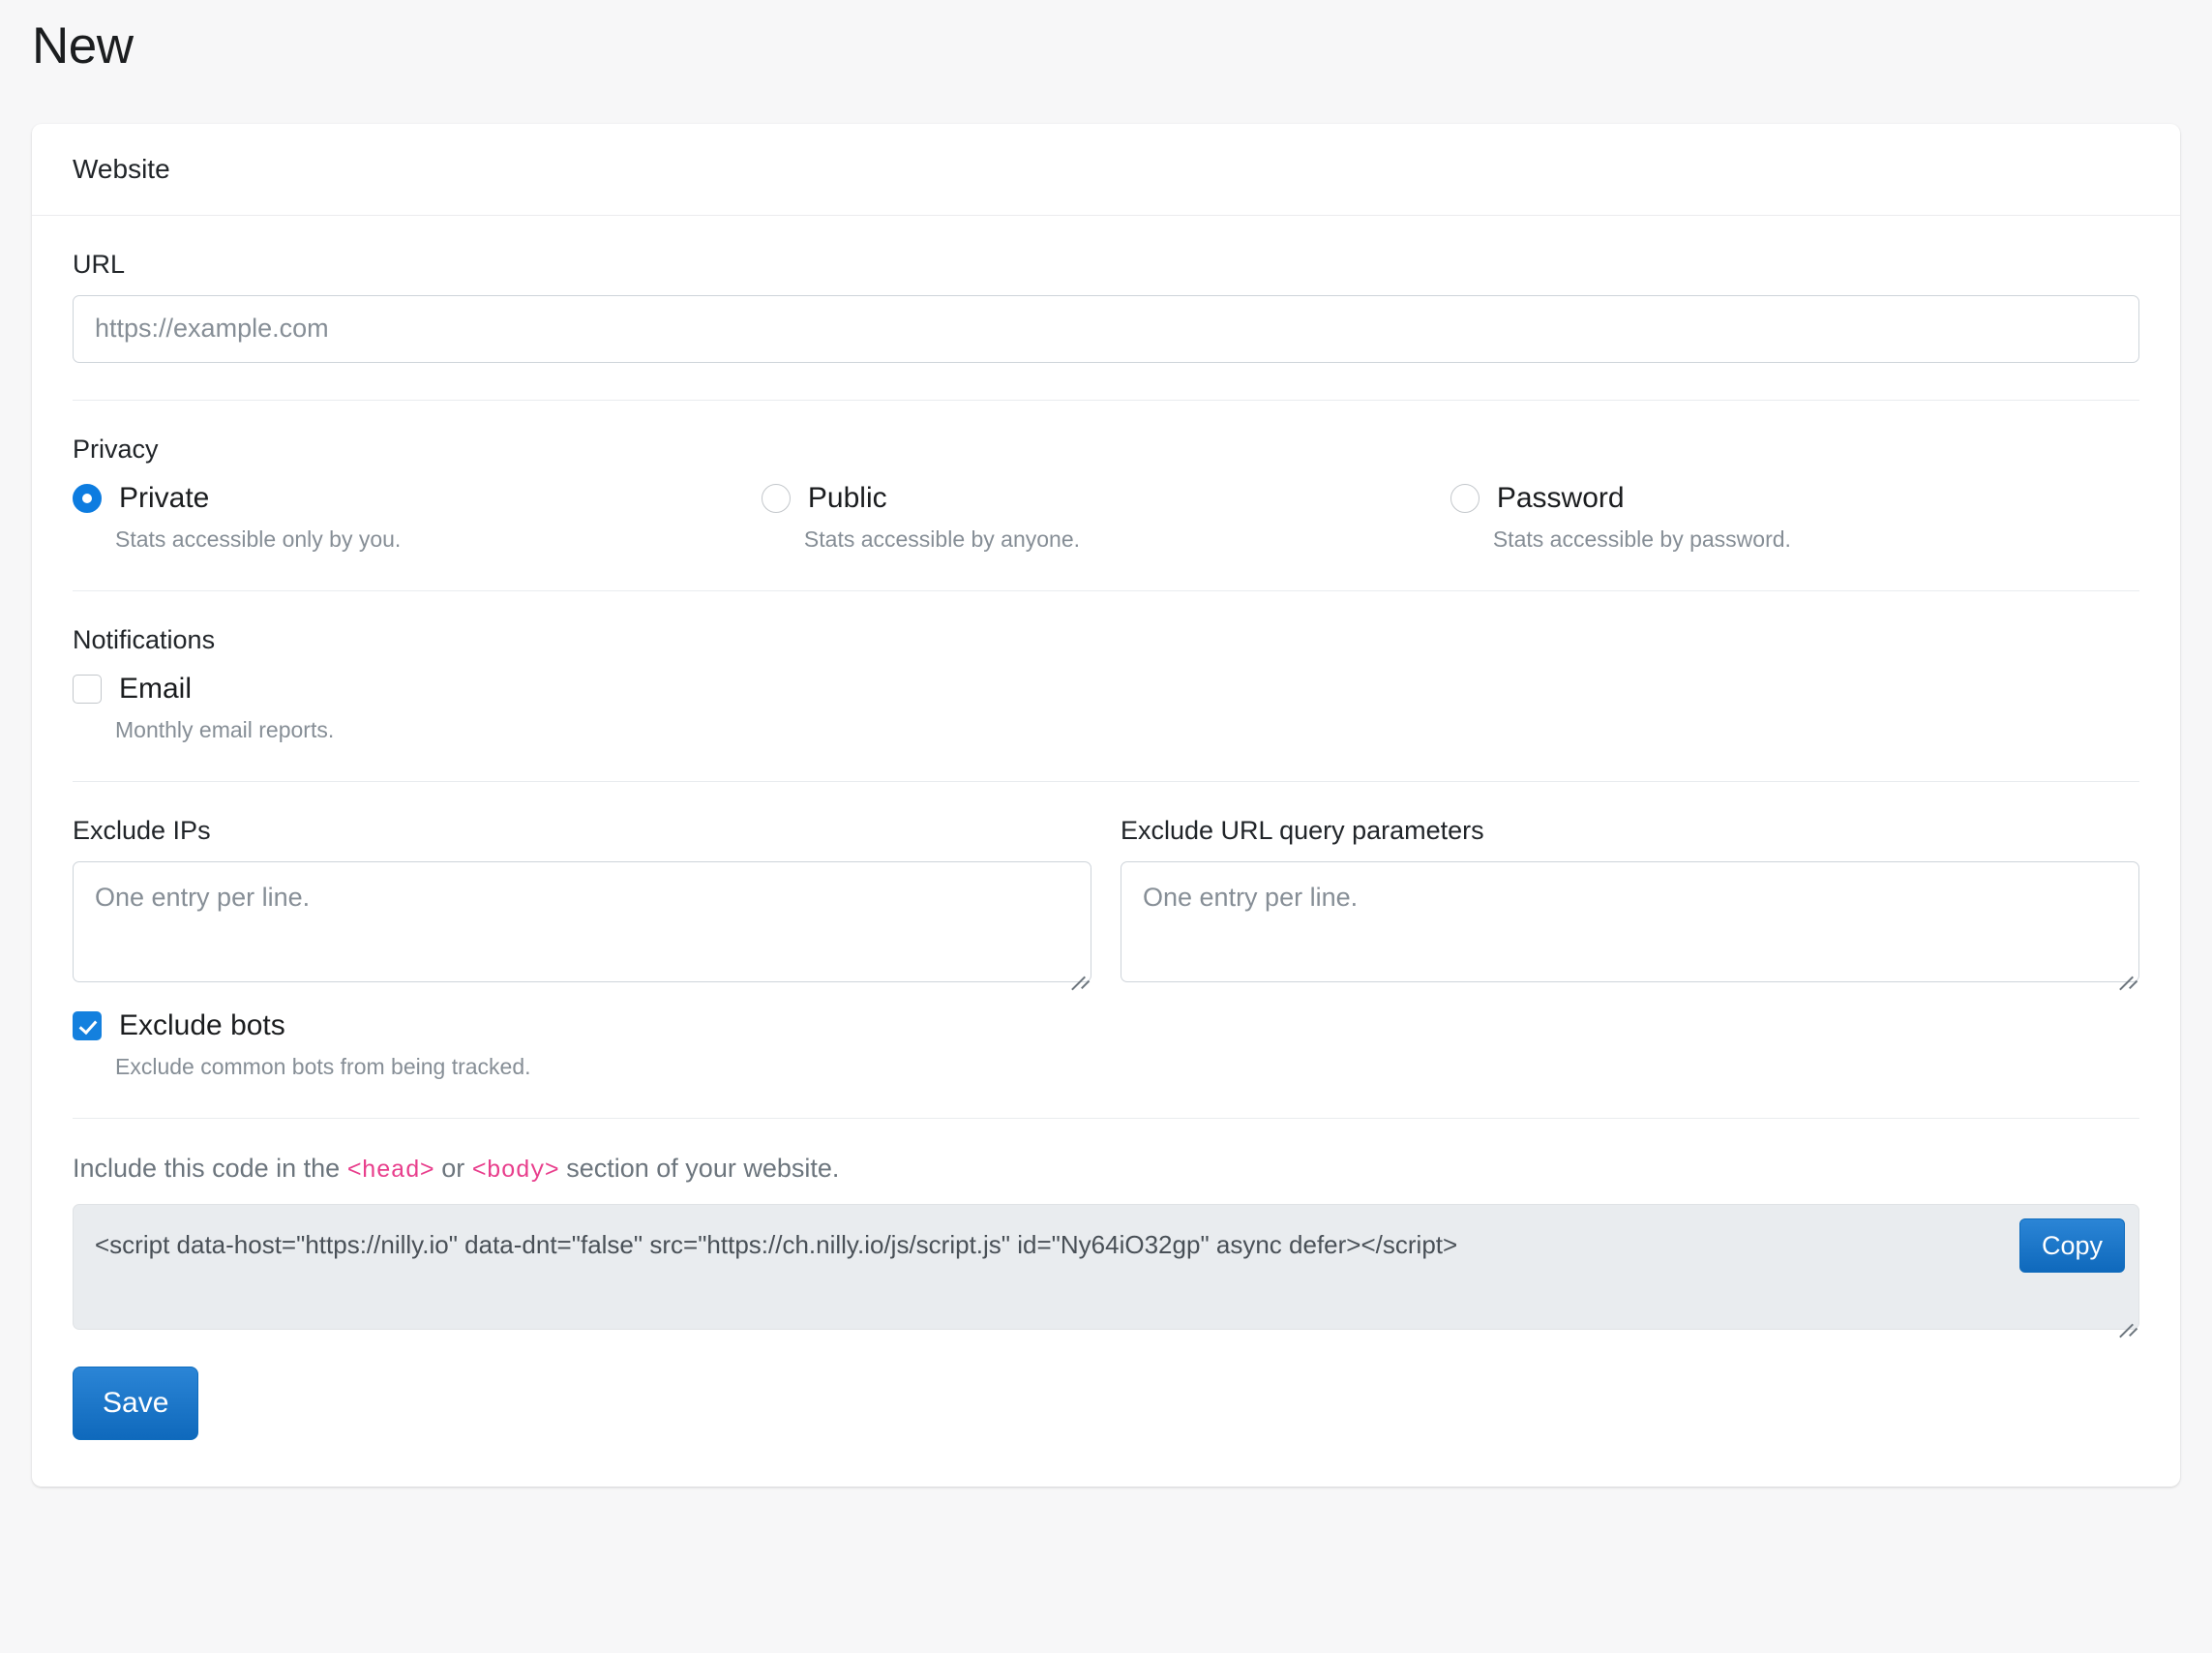 The height and width of the screenshot is (1653, 2212). Describe the element at coordinates (136, 1404) in the screenshot. I see `save-button: Save` at that location.